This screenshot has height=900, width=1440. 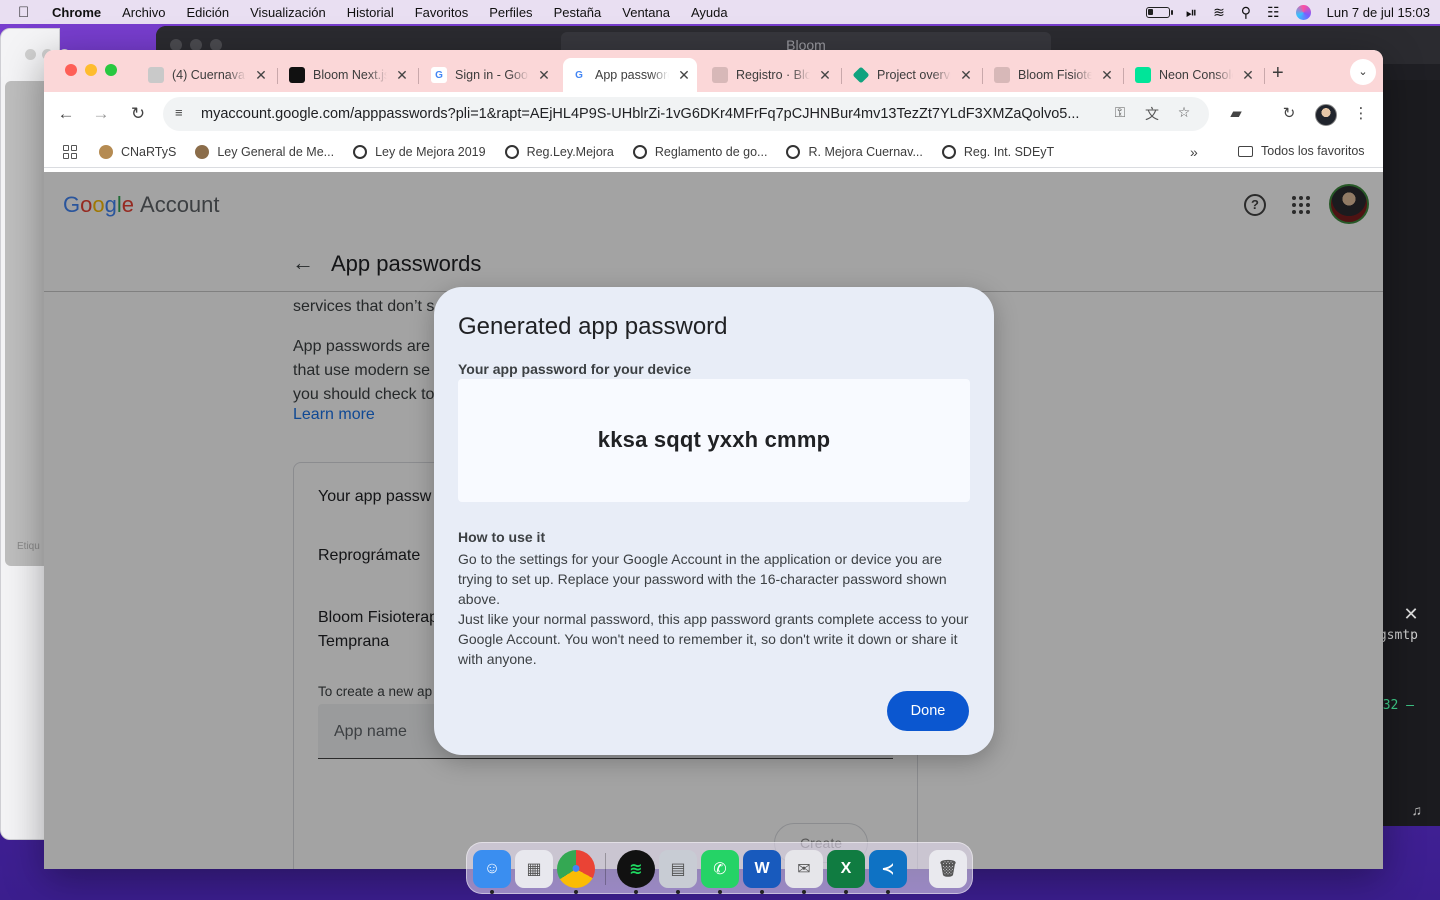 What do you see at coordinates (1053, 75) in the screenshot?
I see `browser-tab: Bloom Fisioterapia ✕` at bounding box center [1053, 75].